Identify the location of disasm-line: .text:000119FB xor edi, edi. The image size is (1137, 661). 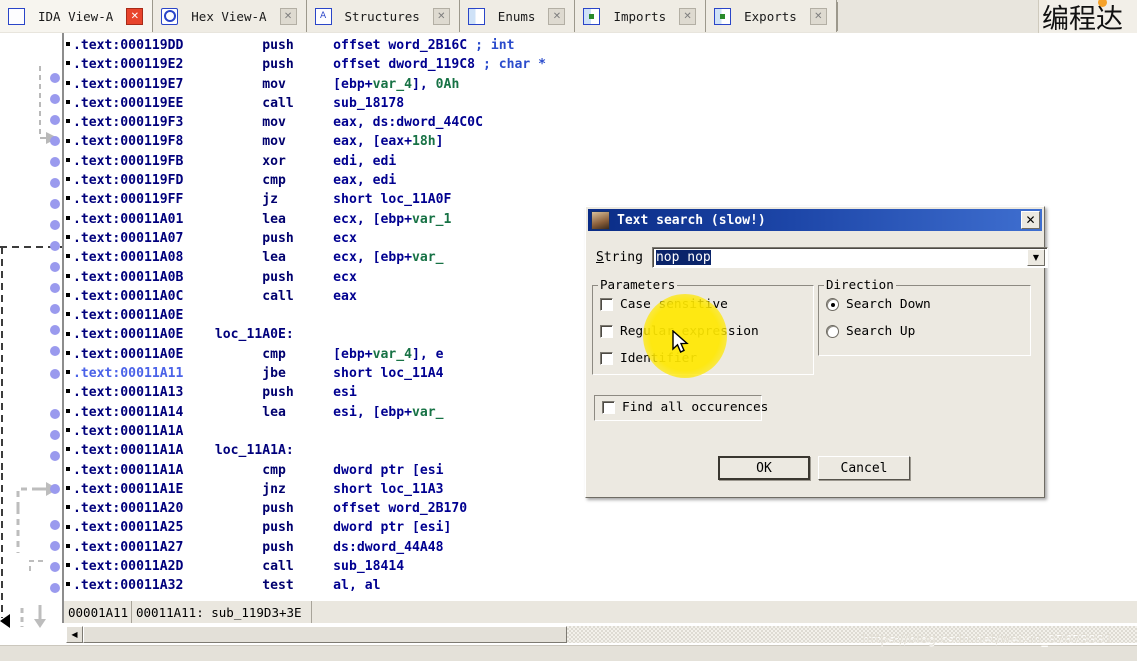
(603, 161).